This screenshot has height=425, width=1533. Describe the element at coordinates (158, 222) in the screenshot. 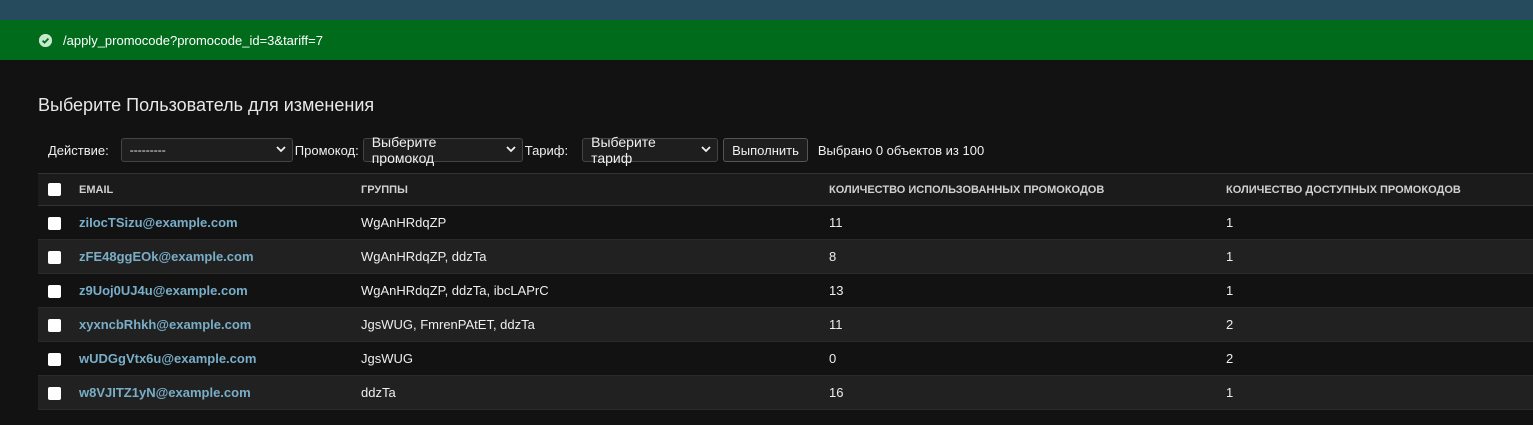

I see `email-link: ziIocTSizu@example.com` at that location.